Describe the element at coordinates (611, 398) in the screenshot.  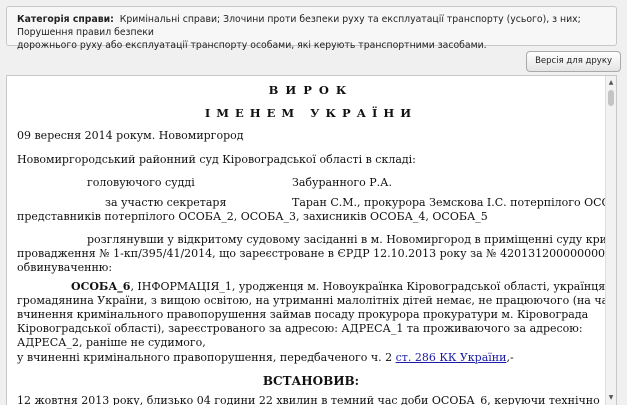
I see `scroll-down-arrow-icon: ▼` at that location.